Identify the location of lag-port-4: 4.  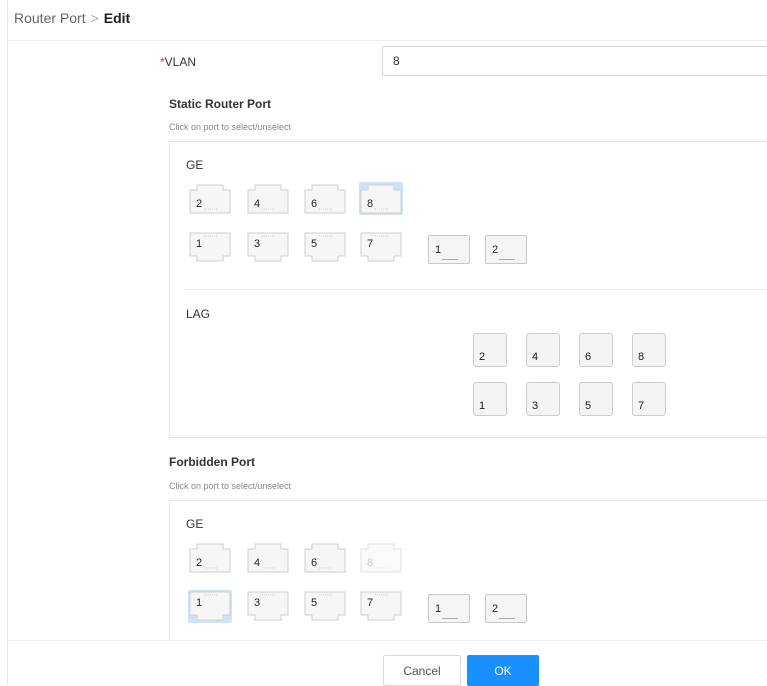
(543, 350).